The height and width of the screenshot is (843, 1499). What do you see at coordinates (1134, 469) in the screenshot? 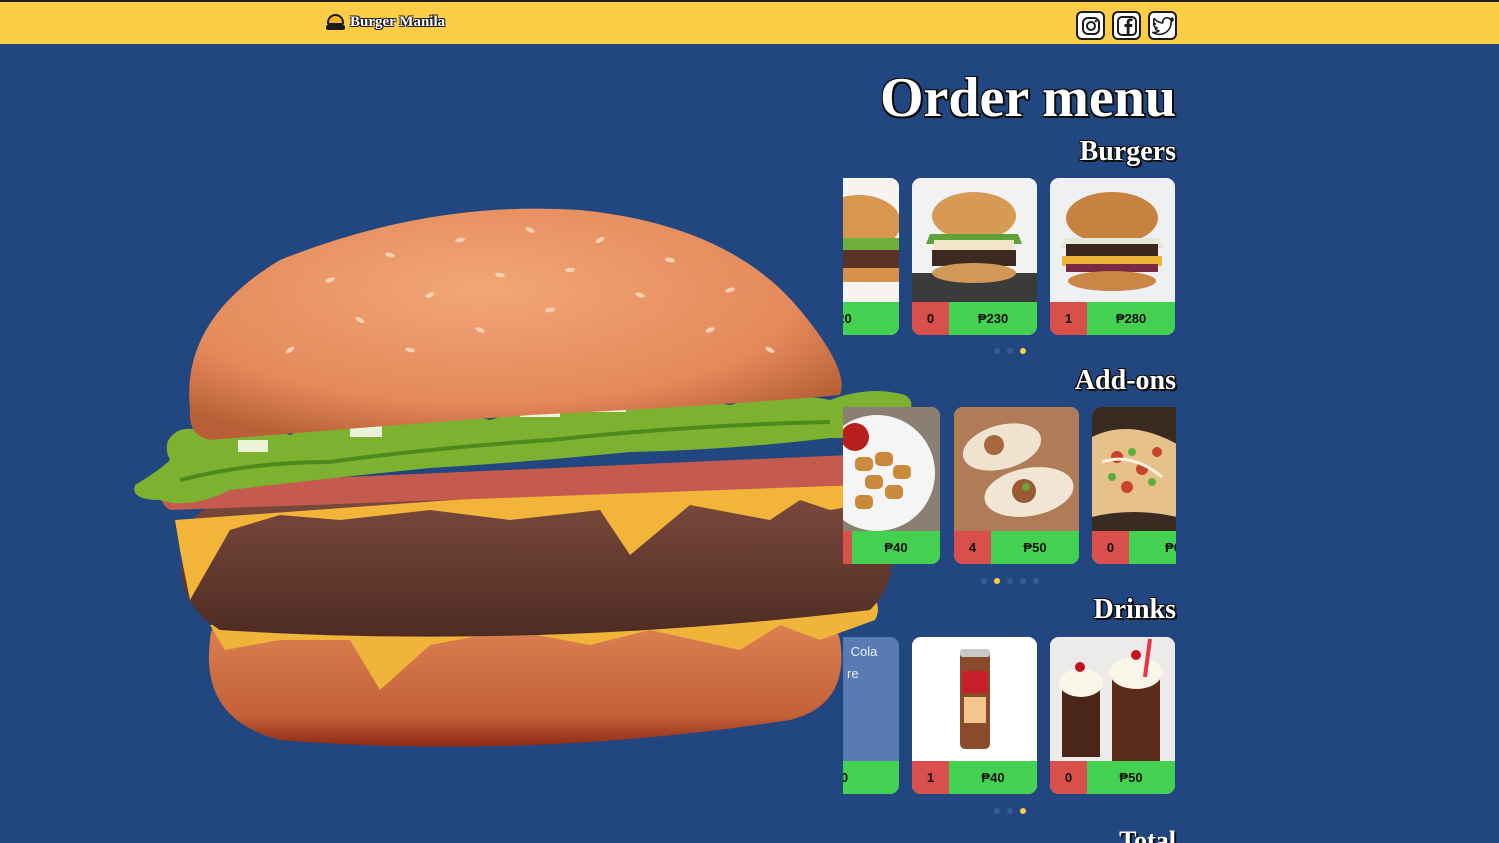
I see `tacos-photo` at bounding box center [1134, 469].